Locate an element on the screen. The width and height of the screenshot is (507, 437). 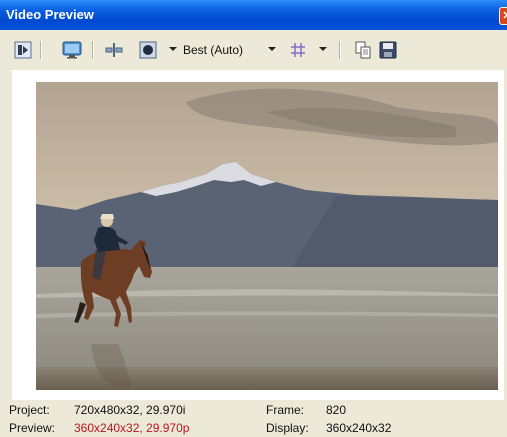
title-bar: Video Preview ✕ is located at coordinates (253, 15).